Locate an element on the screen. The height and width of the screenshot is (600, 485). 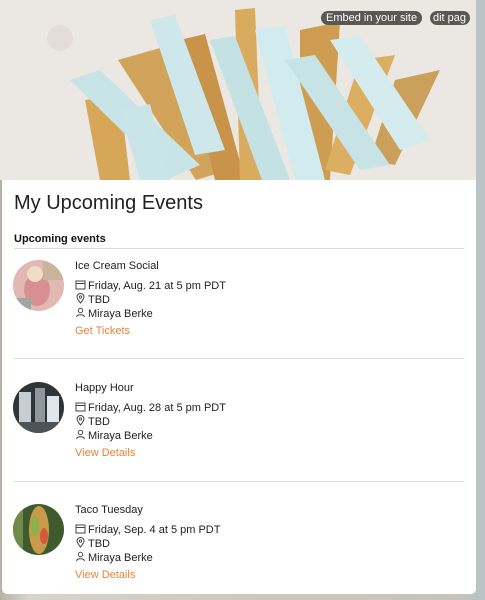
event-date-row: Friday, Aug. 28 at 5 pm PDT is located at coordinates (150, 407).